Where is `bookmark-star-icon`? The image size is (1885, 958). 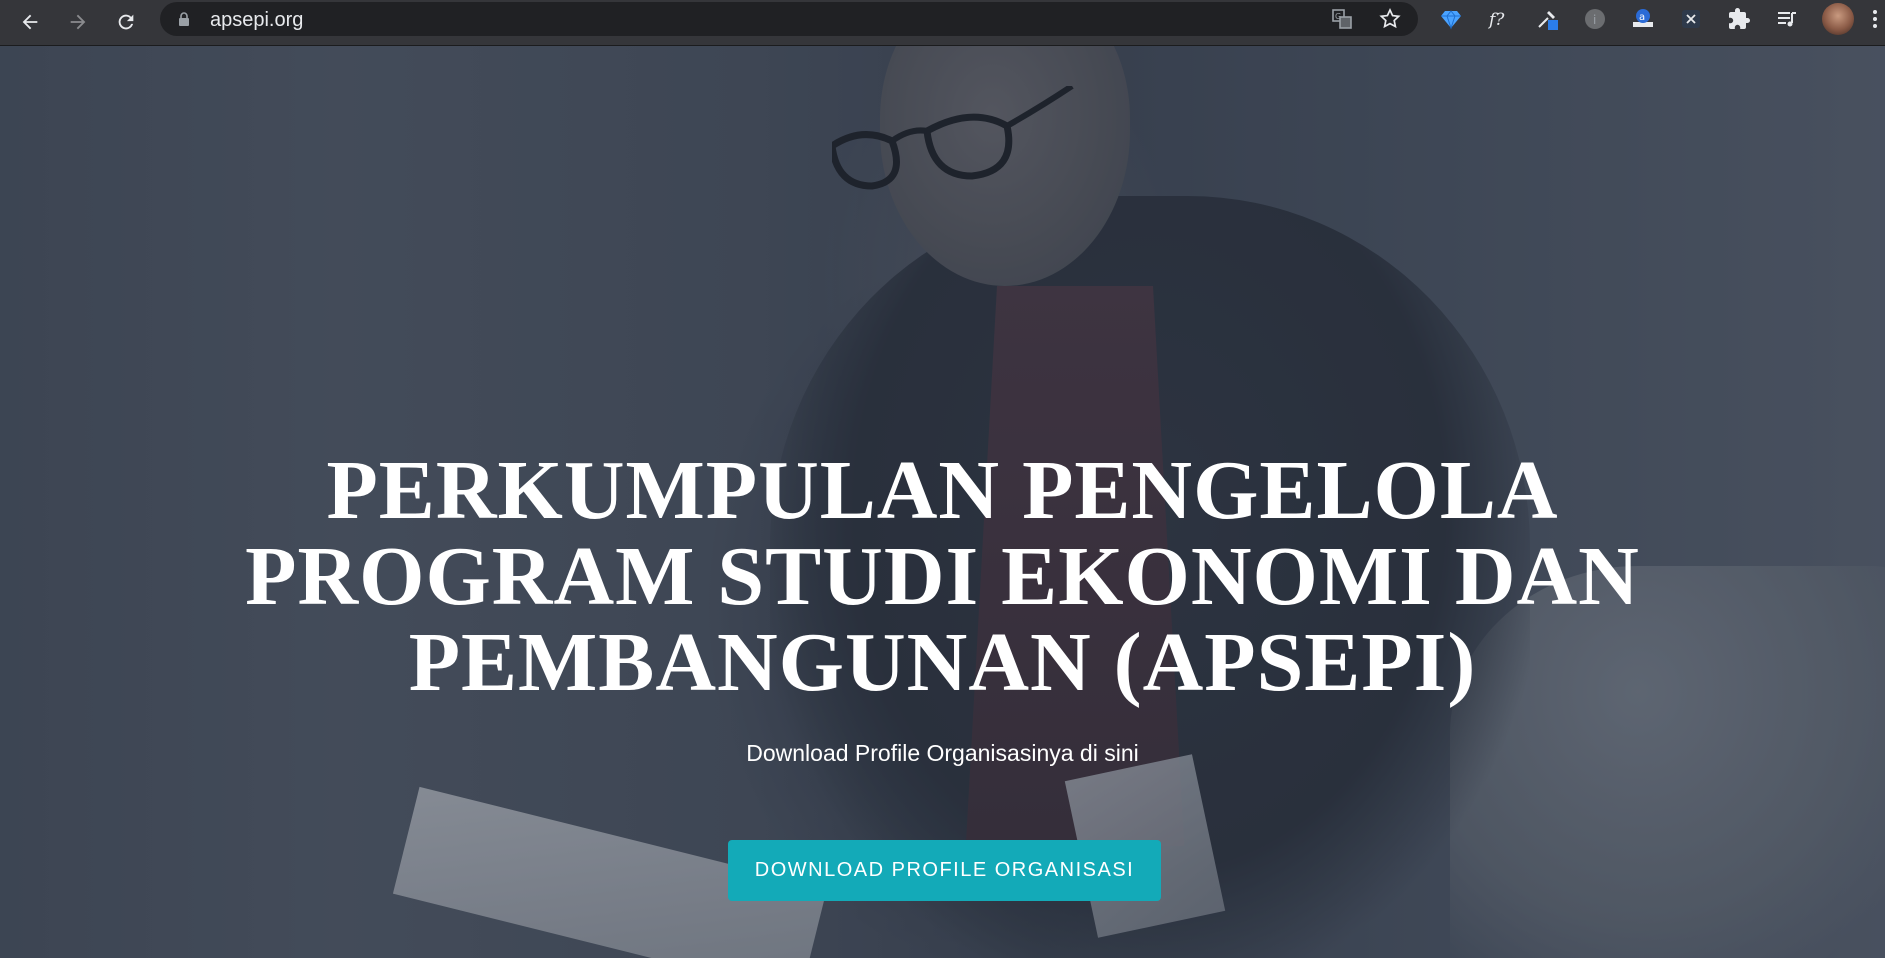 bookmark-star-icon is located at coordinates (1390, 19).